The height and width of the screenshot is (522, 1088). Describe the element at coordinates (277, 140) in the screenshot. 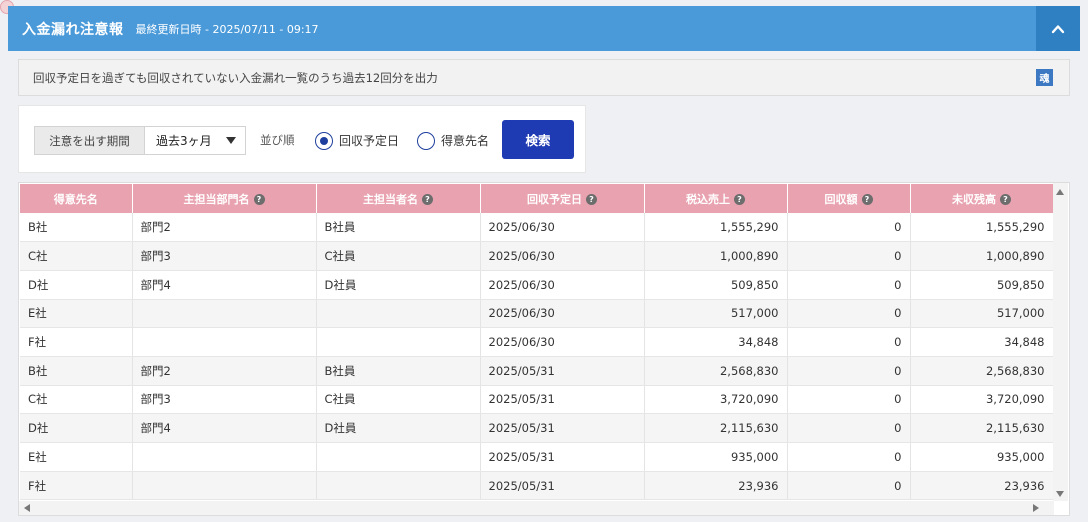

I see `sort-label: 並び順` at that location.